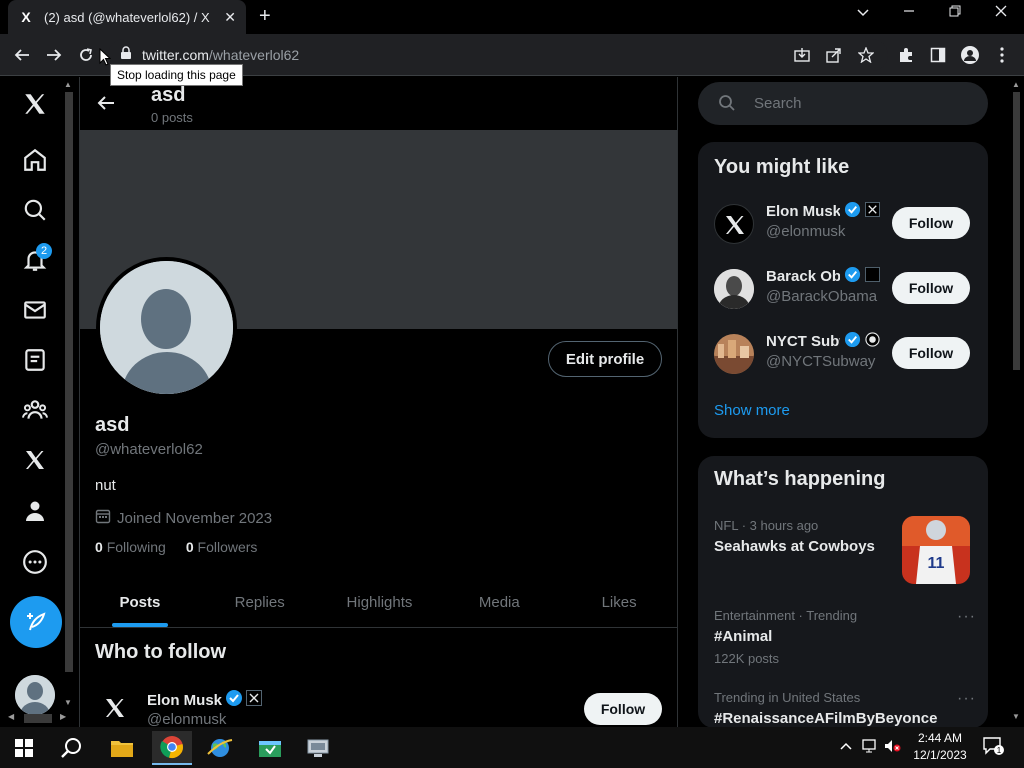  Describe the element at coordinates (906, 55) in the screenshot. I see `extensions-icon` at that location.